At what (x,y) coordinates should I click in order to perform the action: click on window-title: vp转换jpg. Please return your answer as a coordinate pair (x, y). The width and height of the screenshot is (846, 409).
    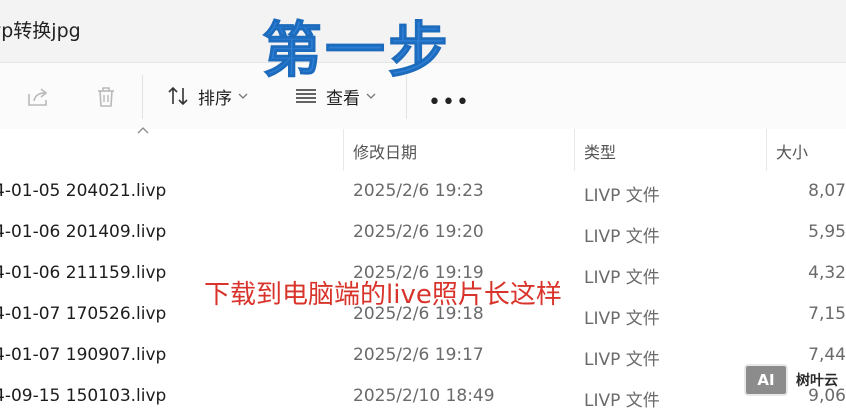
    Looking at the image, I should click on (40, 31).